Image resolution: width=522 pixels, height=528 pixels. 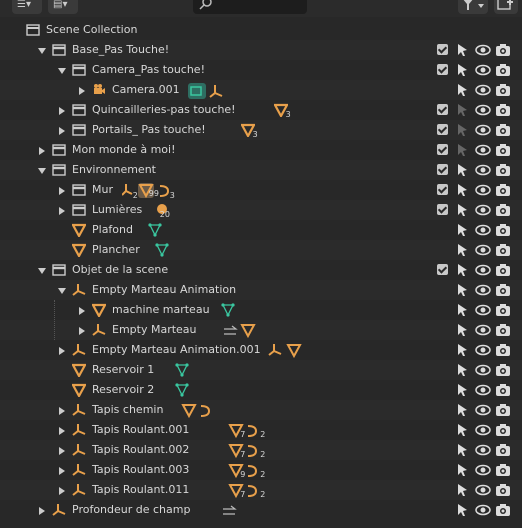 I want to click on row-label: Tapis Roulant.001, so click(x=140, y=429).